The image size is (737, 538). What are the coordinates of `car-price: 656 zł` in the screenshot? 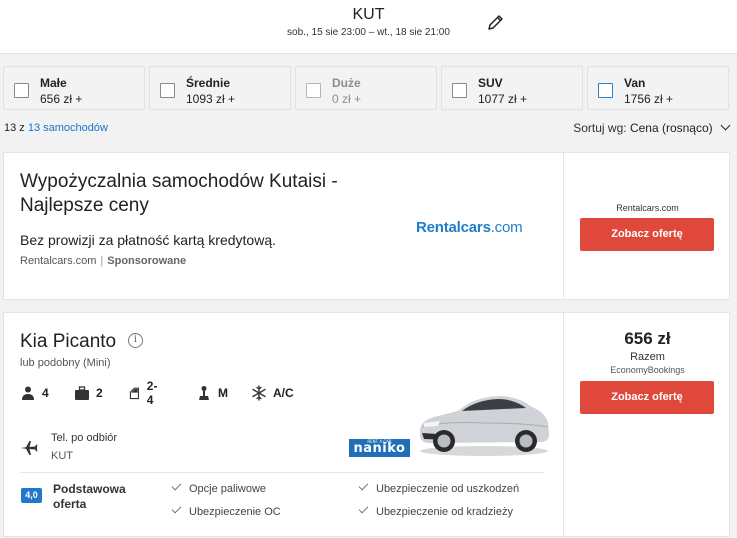 It's located at (647, 338).